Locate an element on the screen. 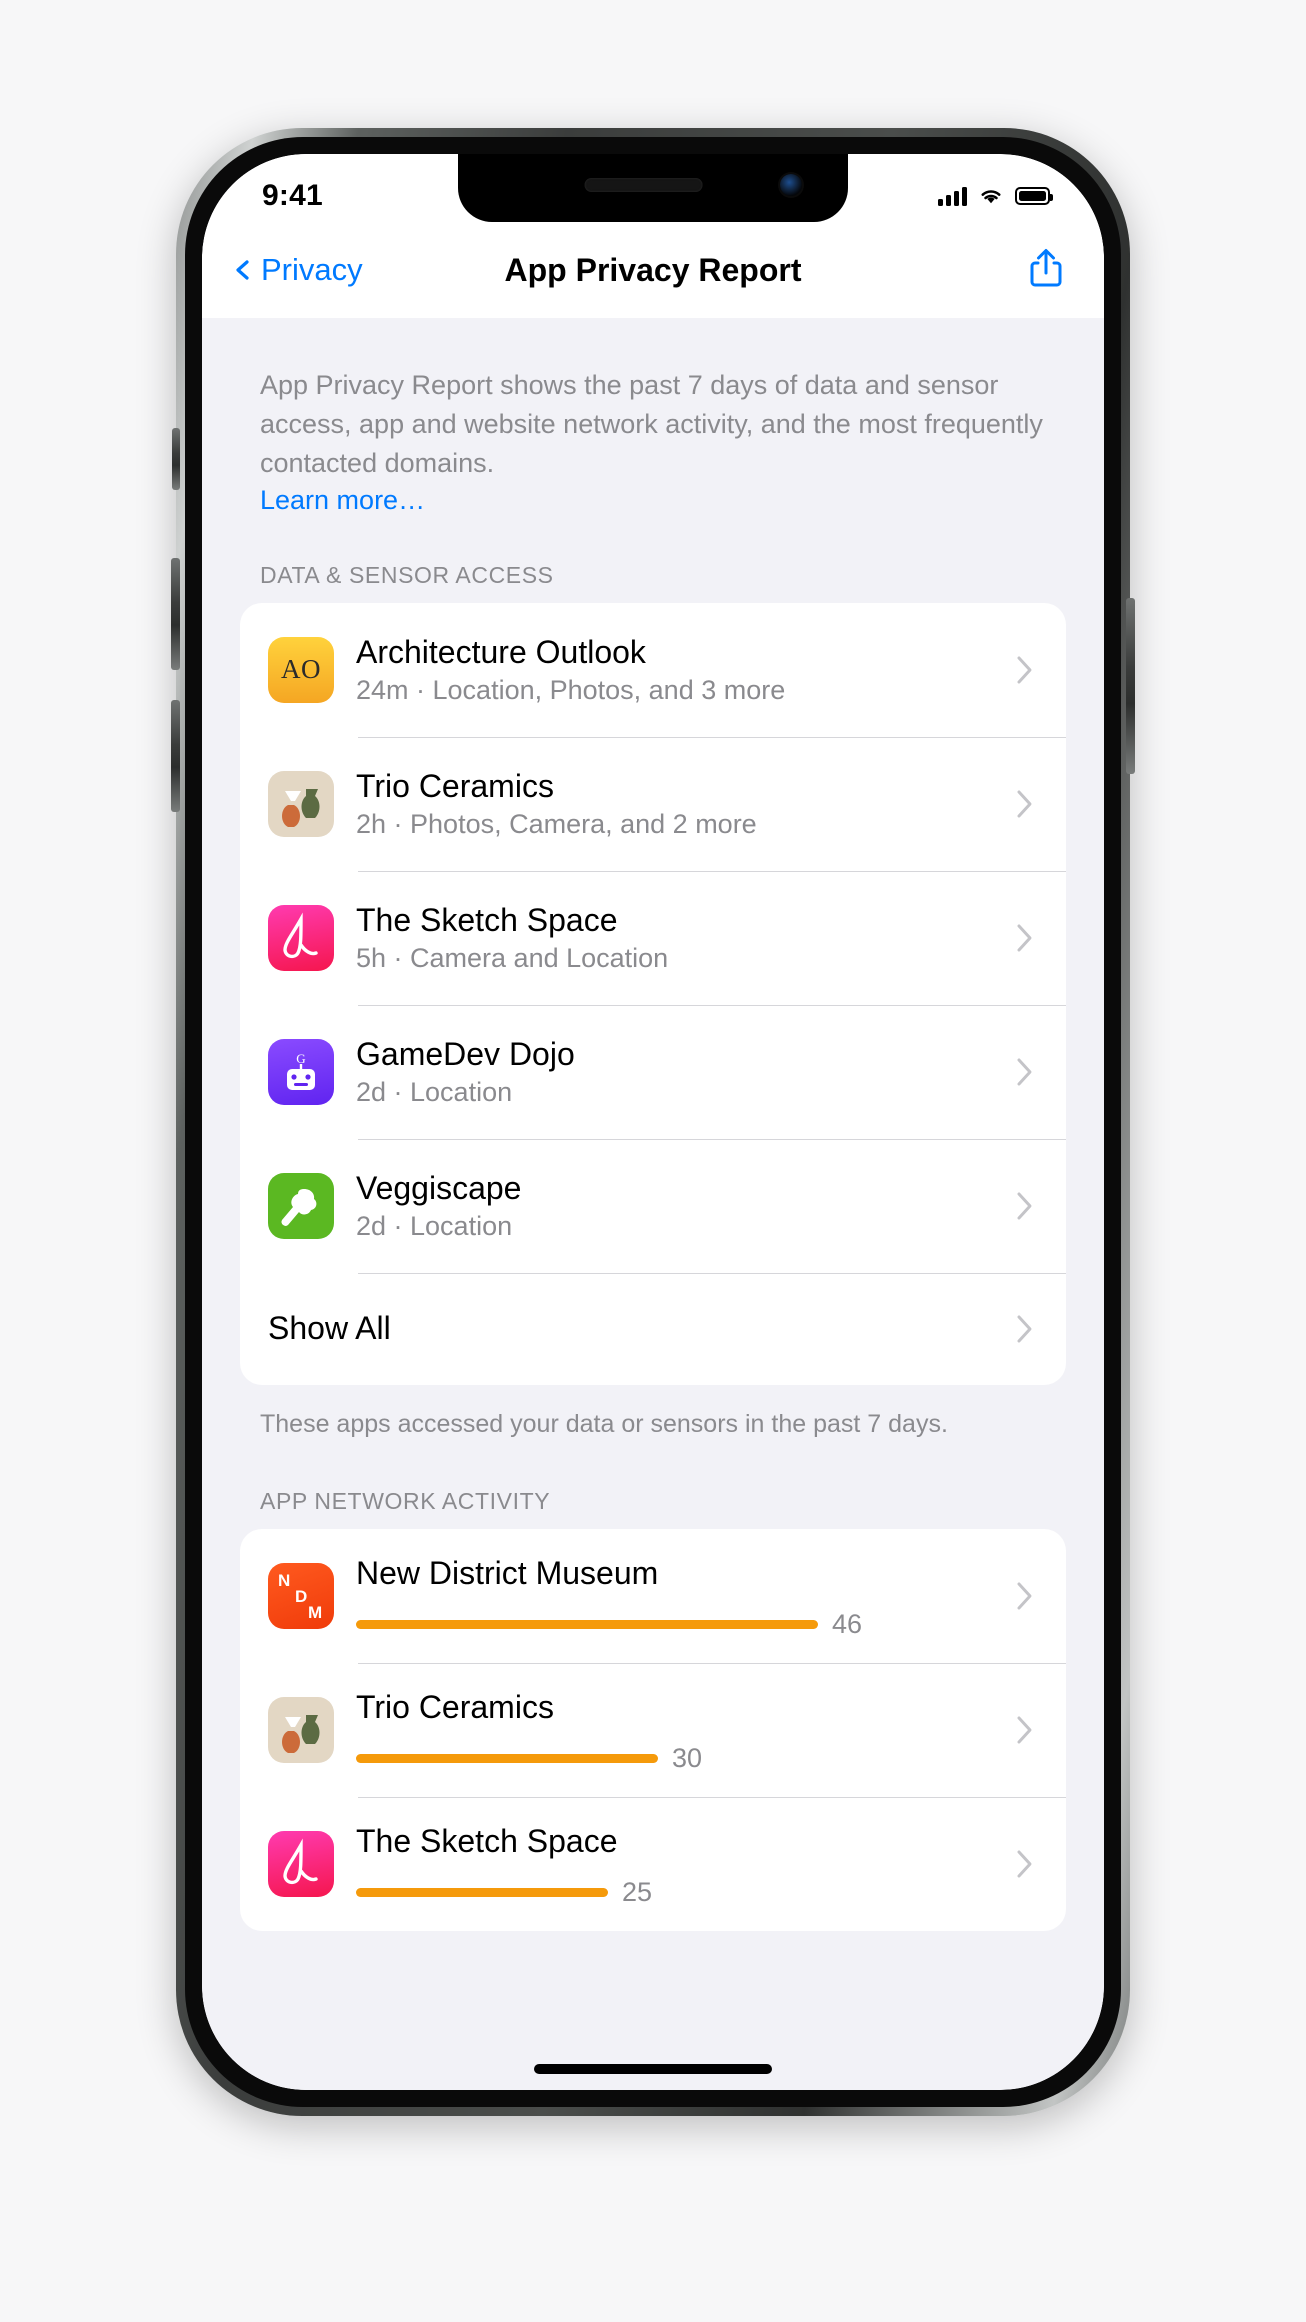  show-all-body: Show All is located at coordinates (631, 1328).